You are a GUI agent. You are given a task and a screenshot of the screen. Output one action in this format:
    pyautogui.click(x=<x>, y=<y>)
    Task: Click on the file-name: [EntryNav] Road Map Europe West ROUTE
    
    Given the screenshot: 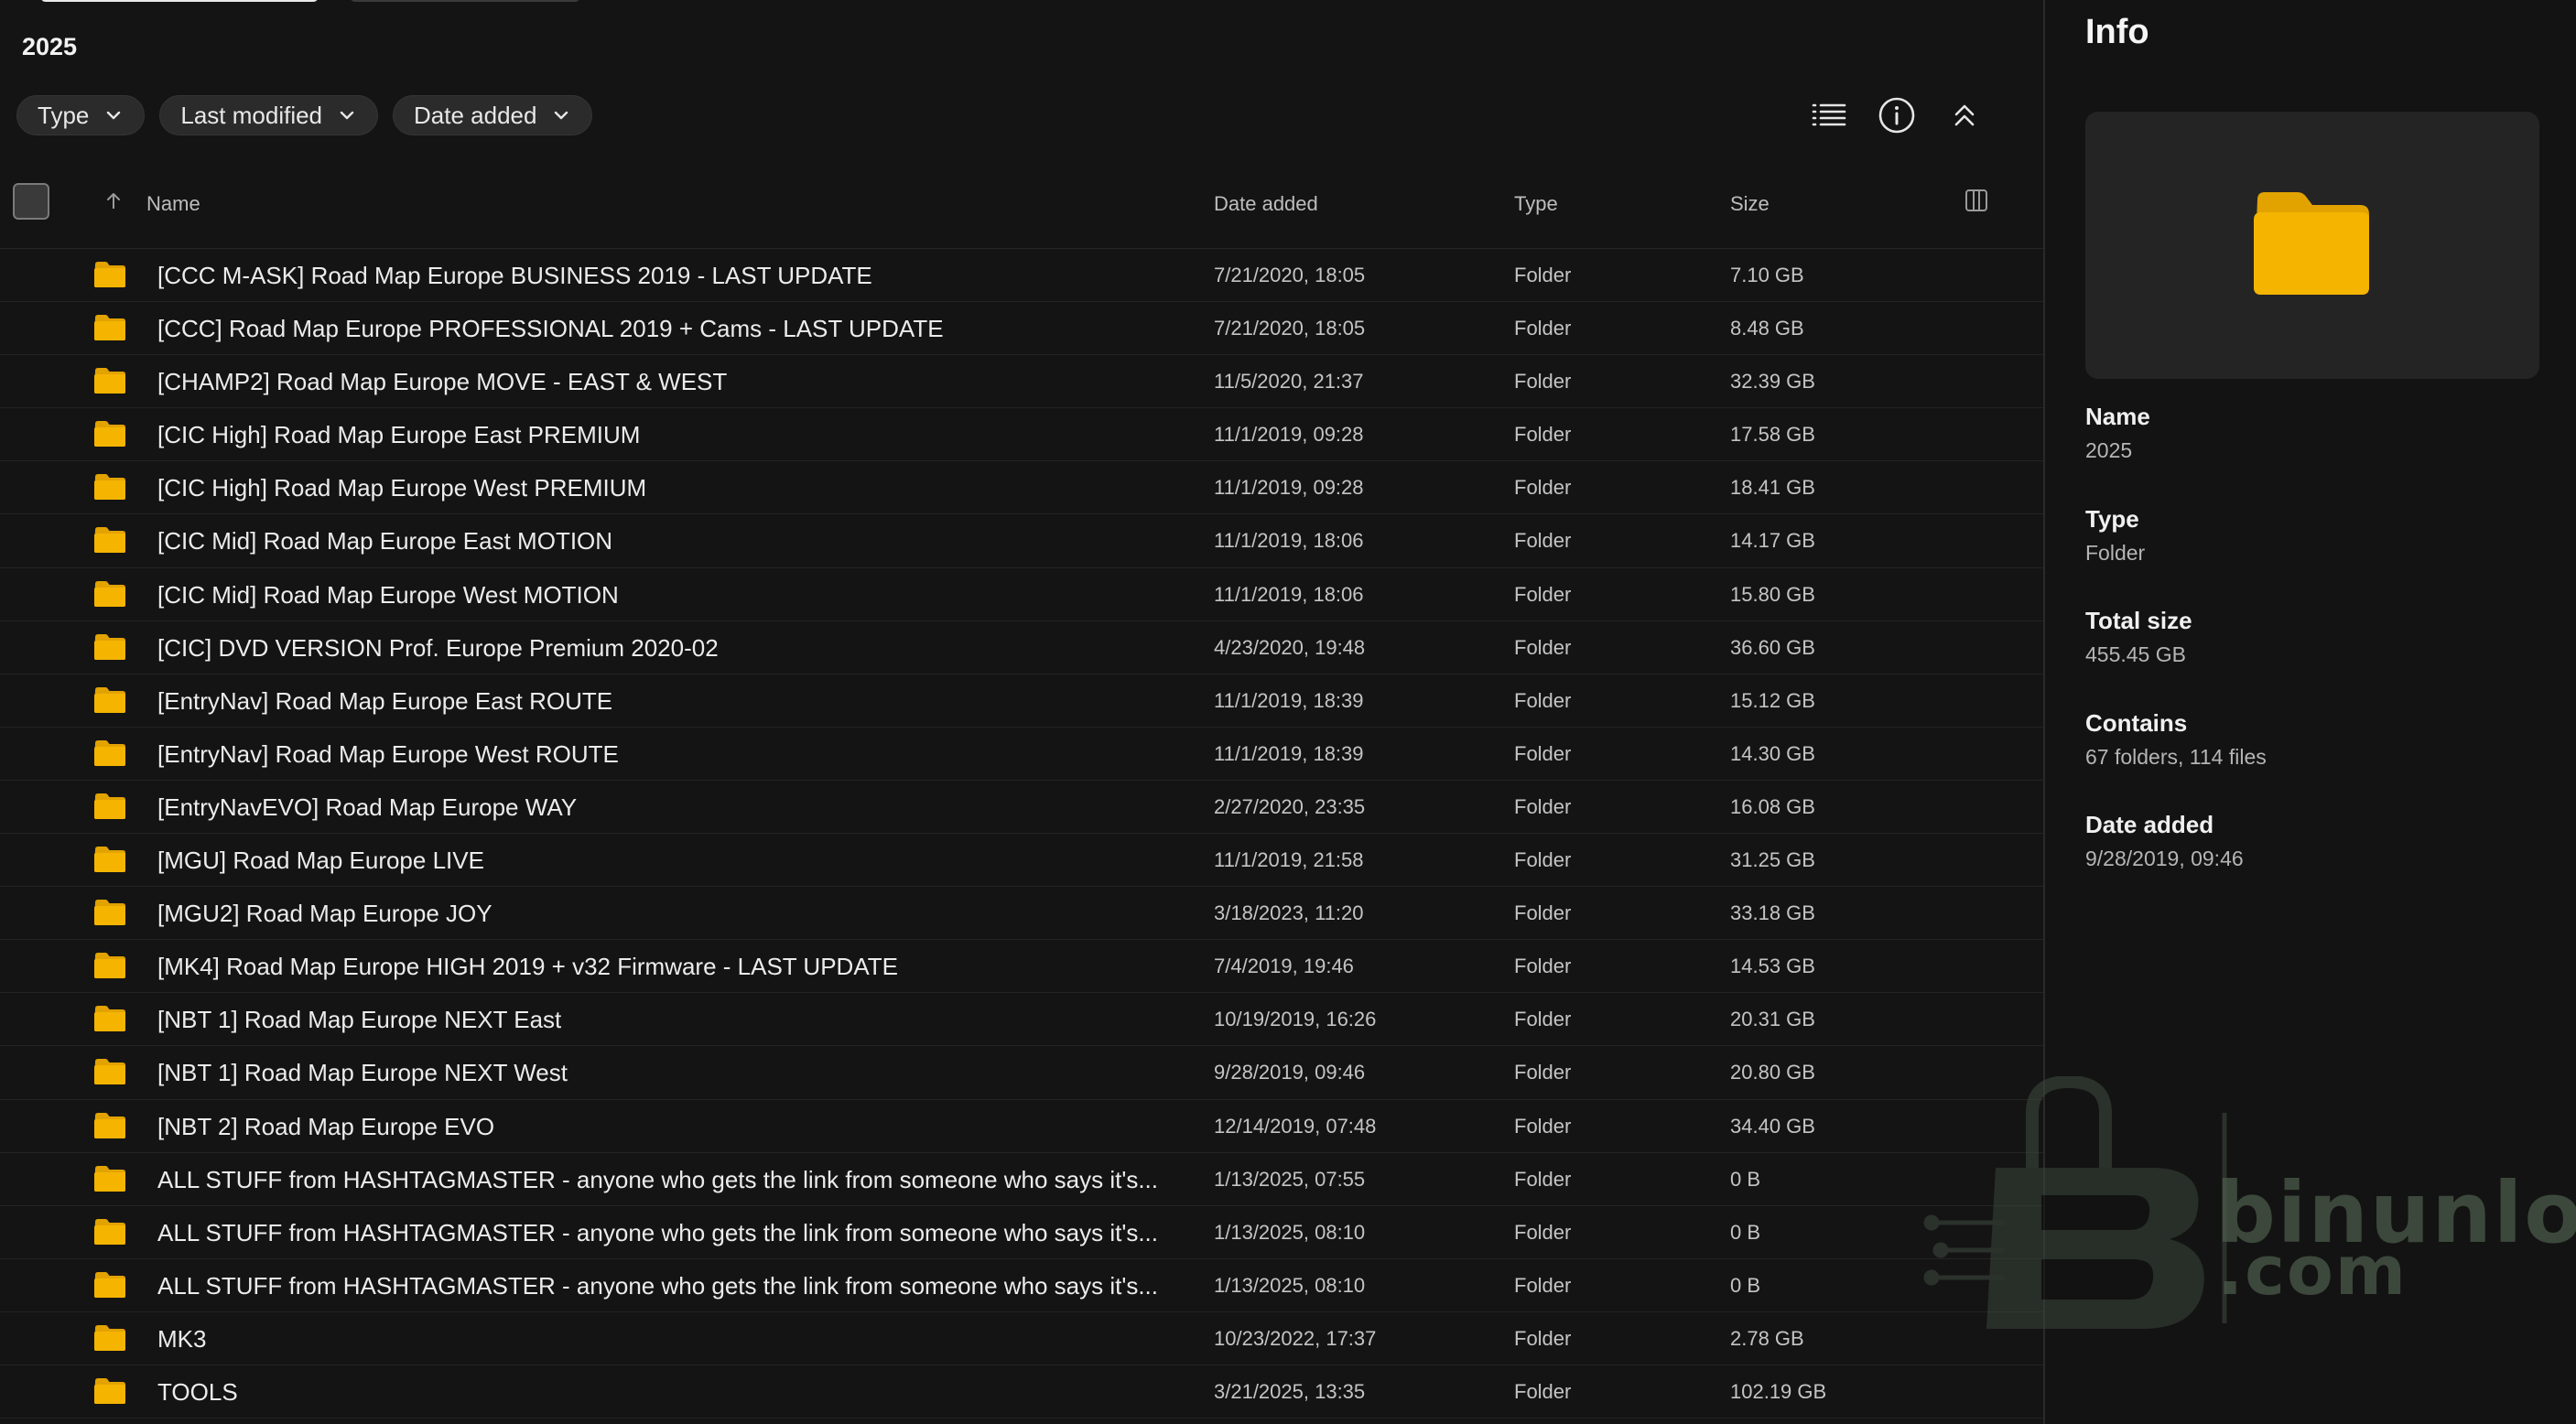 What is the action you would take?
    pyautogui.click(x=388, y=755)
    